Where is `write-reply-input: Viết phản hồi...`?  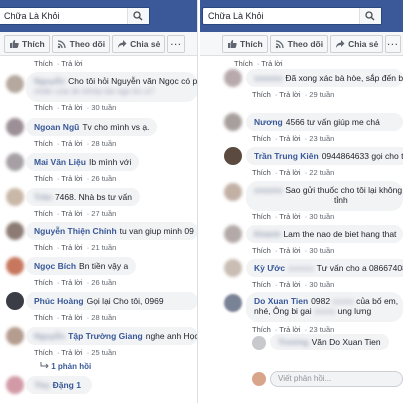
write-reply-input: Viết phản hồi... is located at coordinates (336, 379).